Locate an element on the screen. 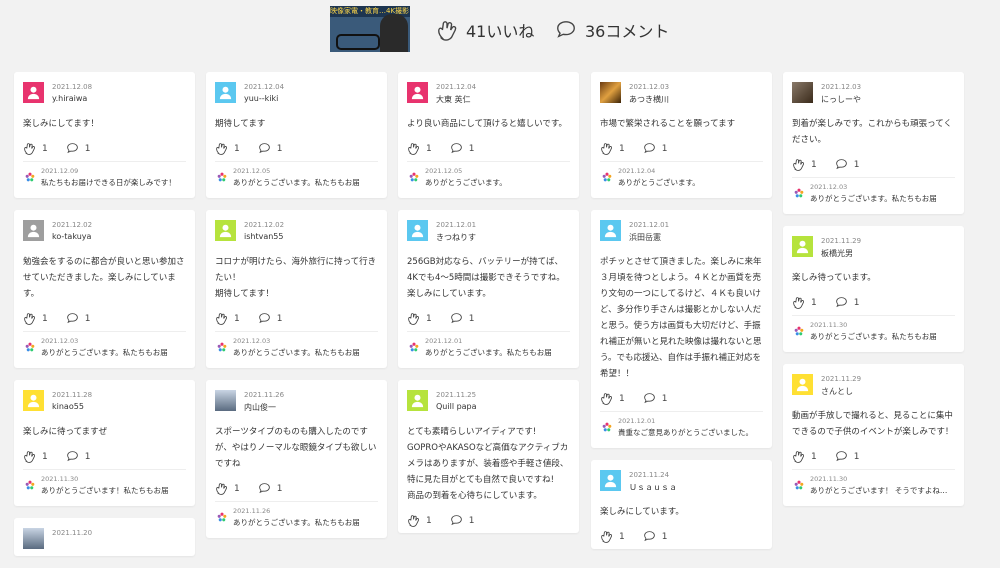  owner-reply: 2021.12.04 ありがとうございます。 is located at coordinates (681, 179).